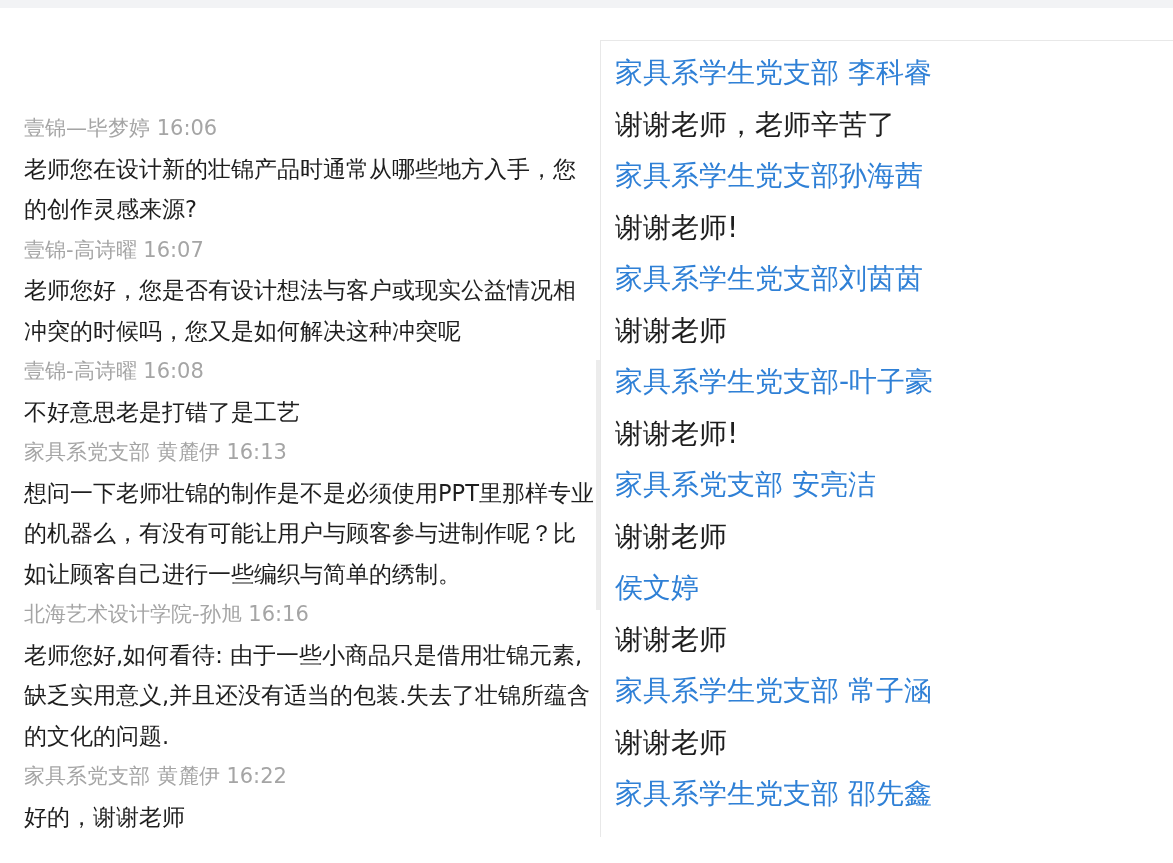 The width and height of the screenshot is (1173, 863). What do you see at coordinates (156, 452) in the screenshot?
I see `sender-name: 家具系党支部 黄麓伊 16:13` at bounding box center [156, 452].